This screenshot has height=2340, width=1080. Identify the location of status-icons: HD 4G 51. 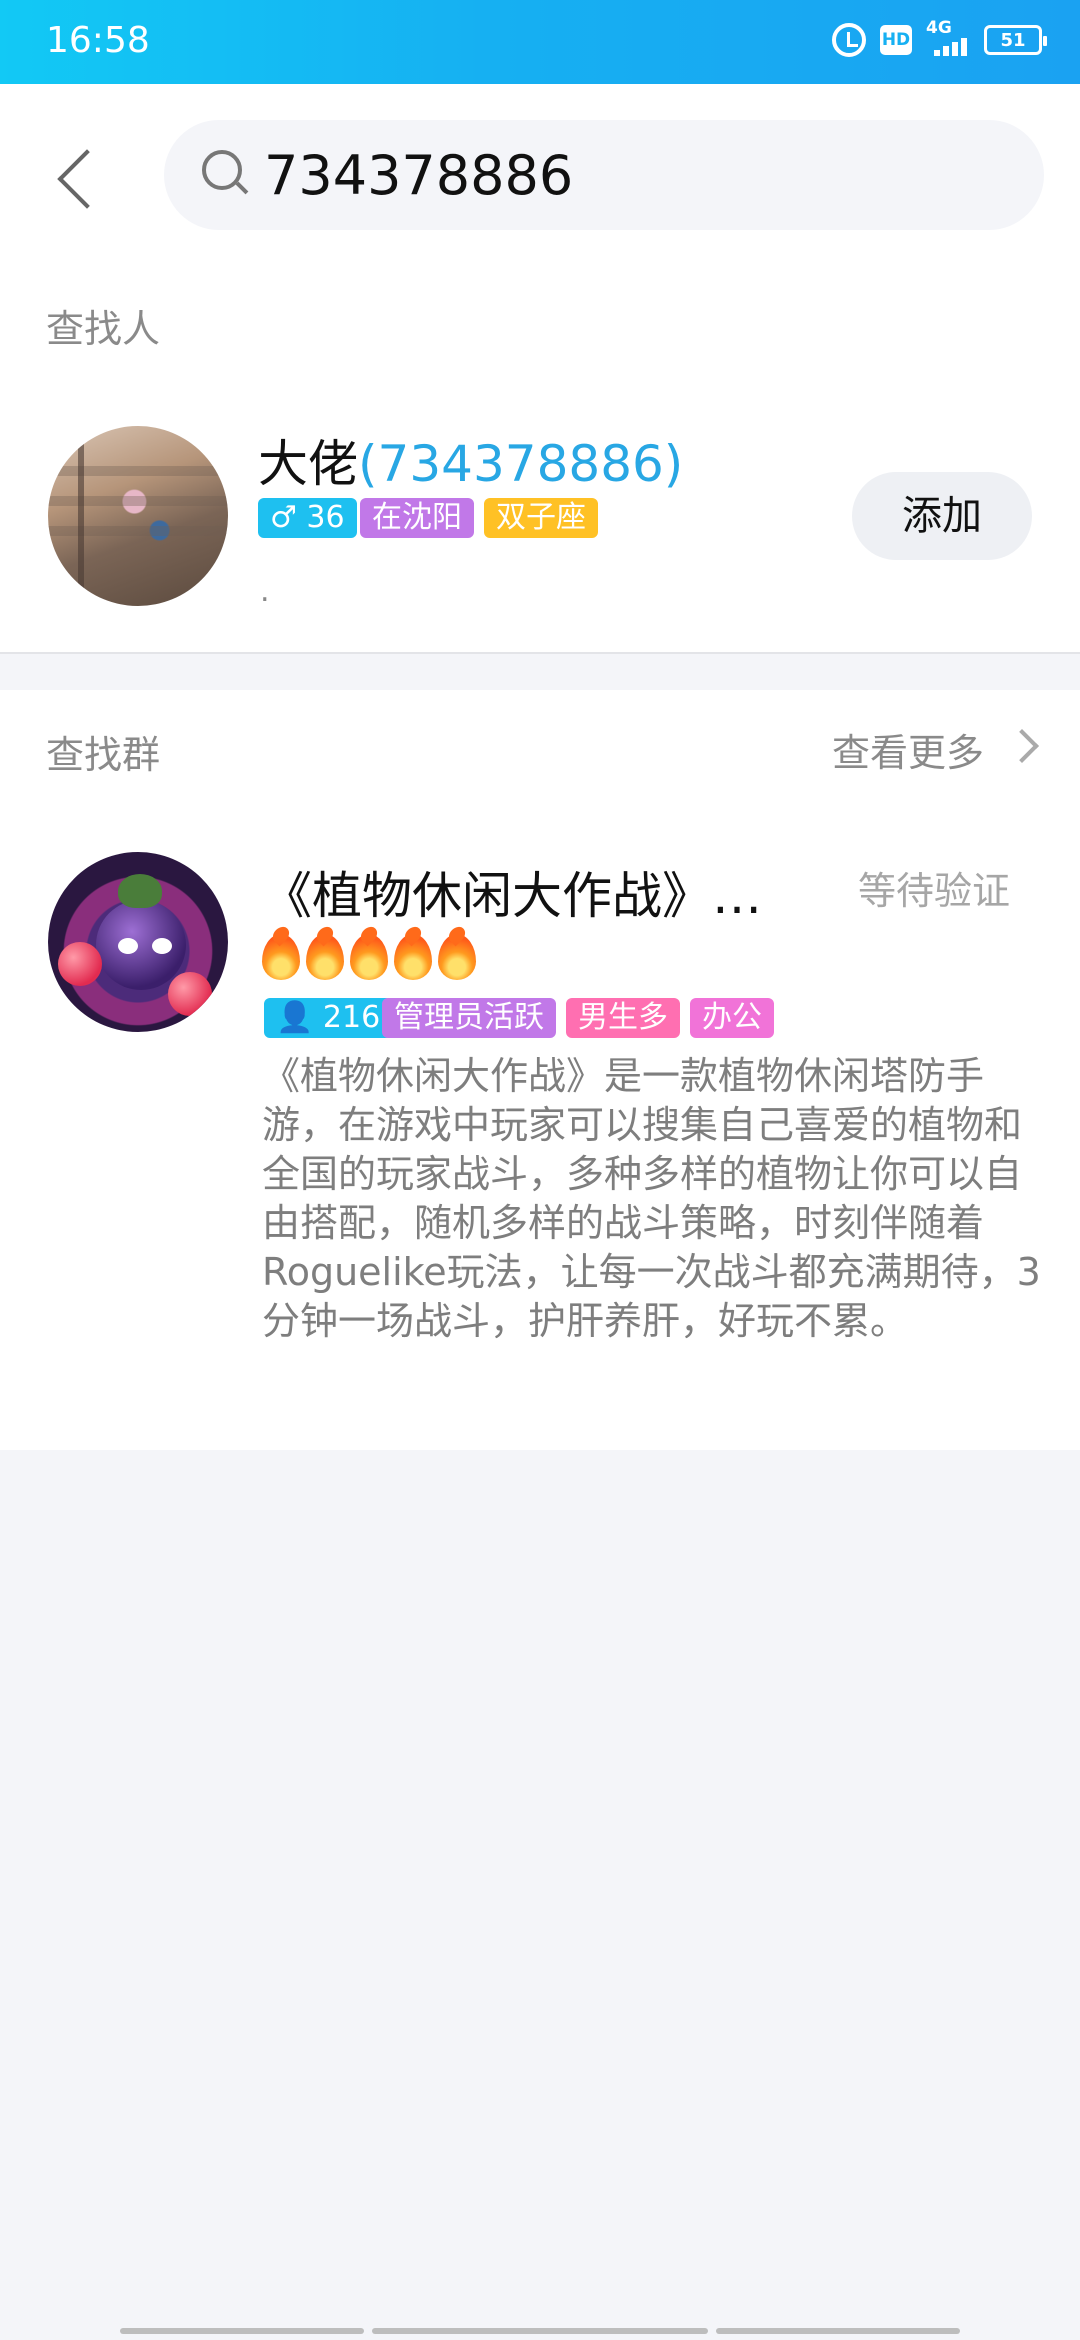
(939, 38).